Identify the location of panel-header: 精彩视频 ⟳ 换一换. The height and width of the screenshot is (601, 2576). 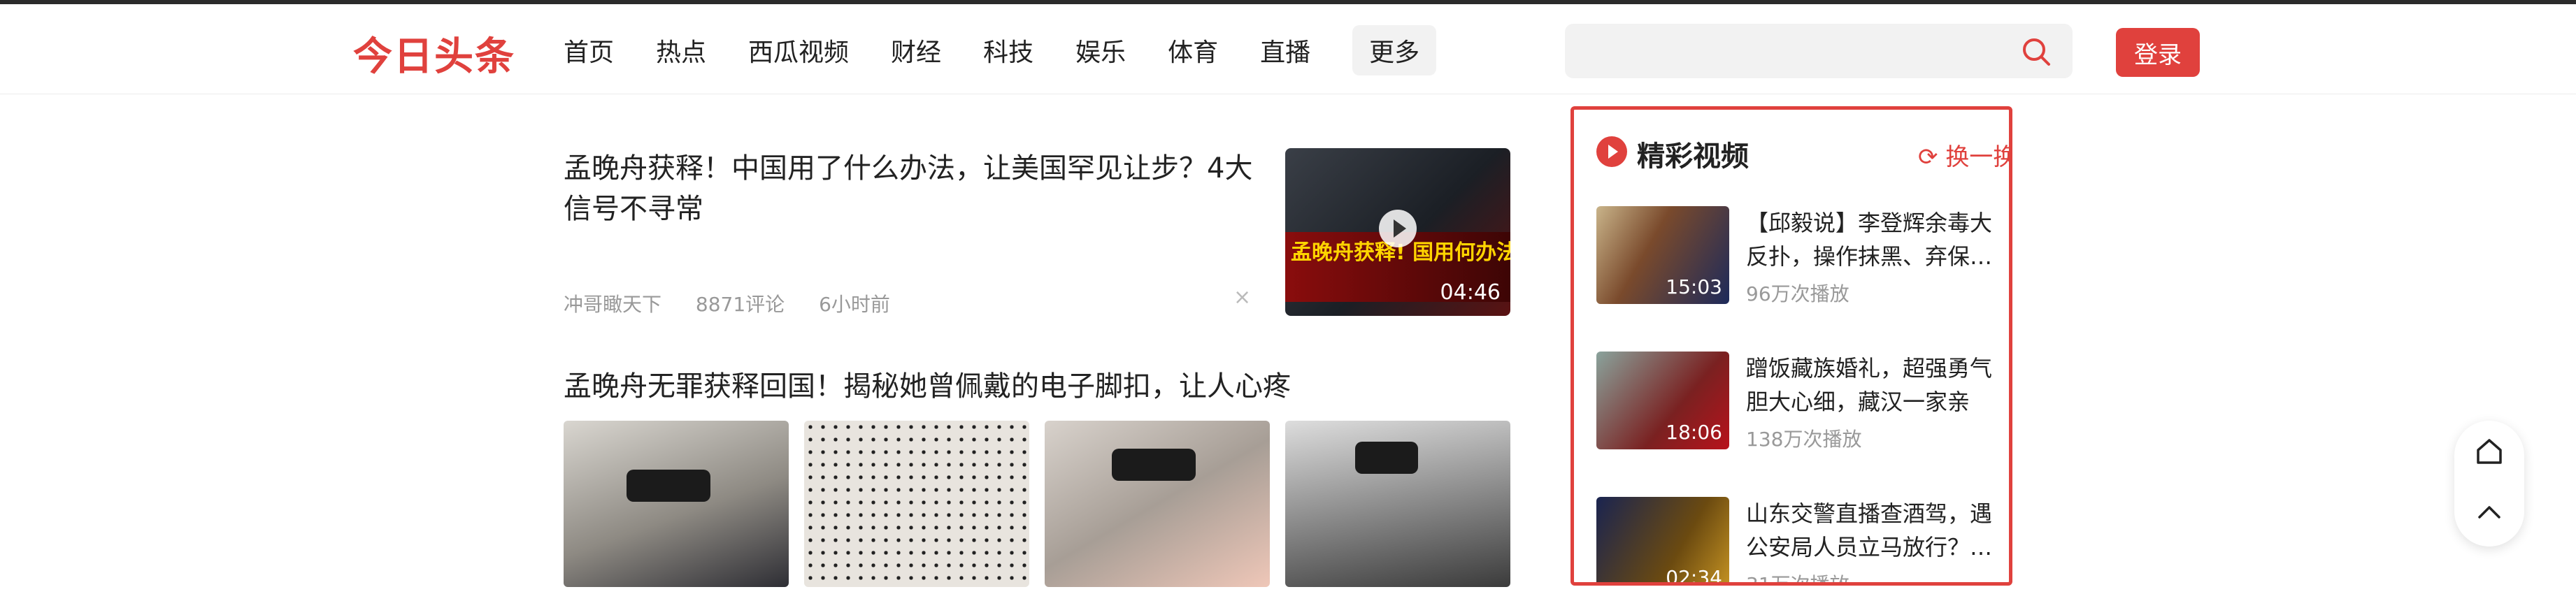
(1804, 152).